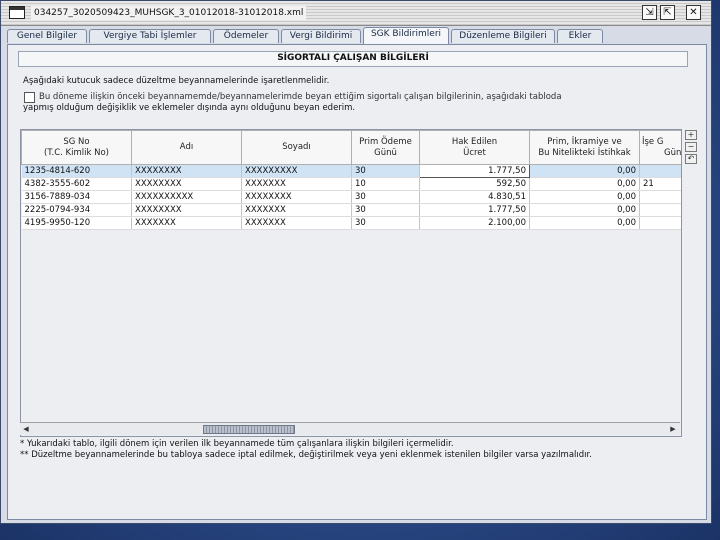  I want to click on correction-checkbox, so click(29, 97).